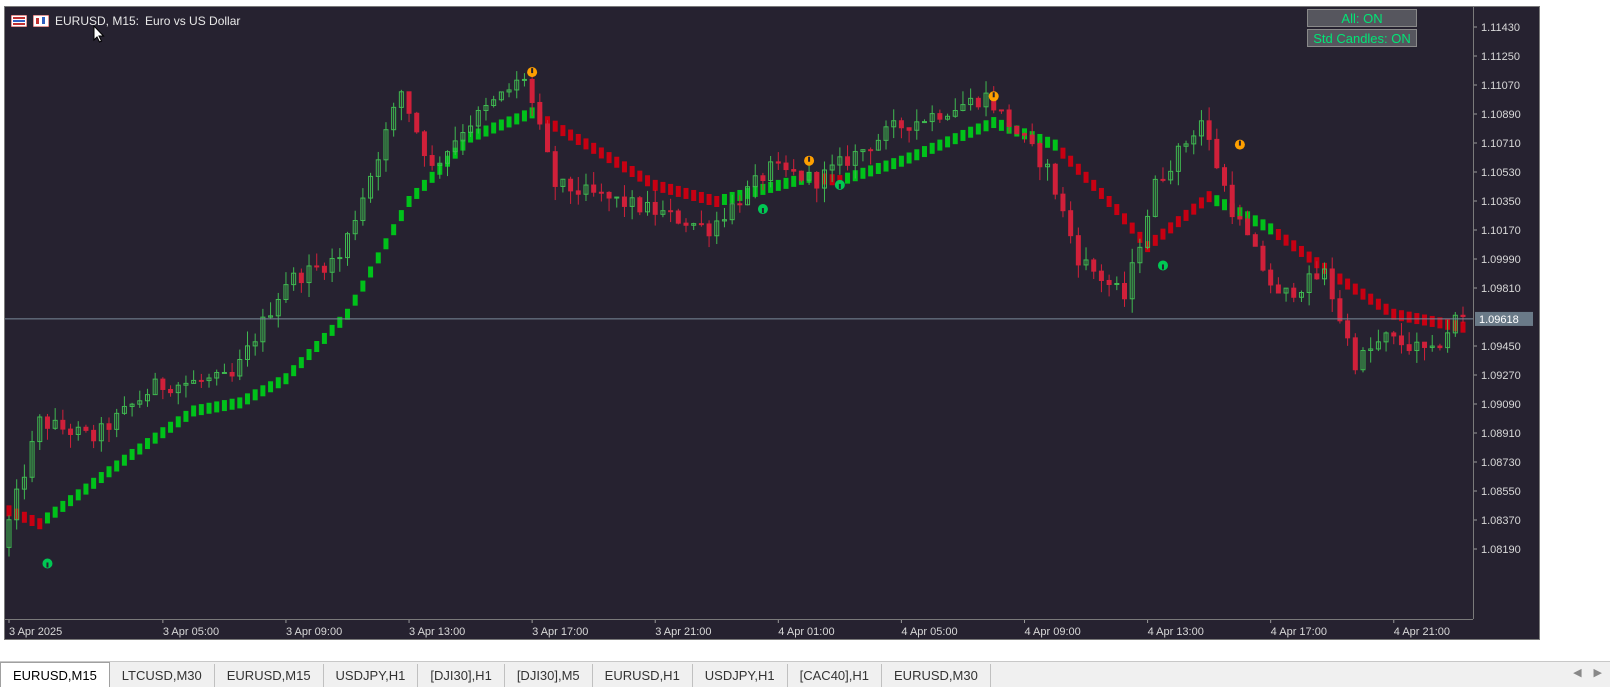 The height and width of the screenshot is (687, 1610). I want to click on tab-cac40-h1-8: [CAC40],H1, so click(835, 675).